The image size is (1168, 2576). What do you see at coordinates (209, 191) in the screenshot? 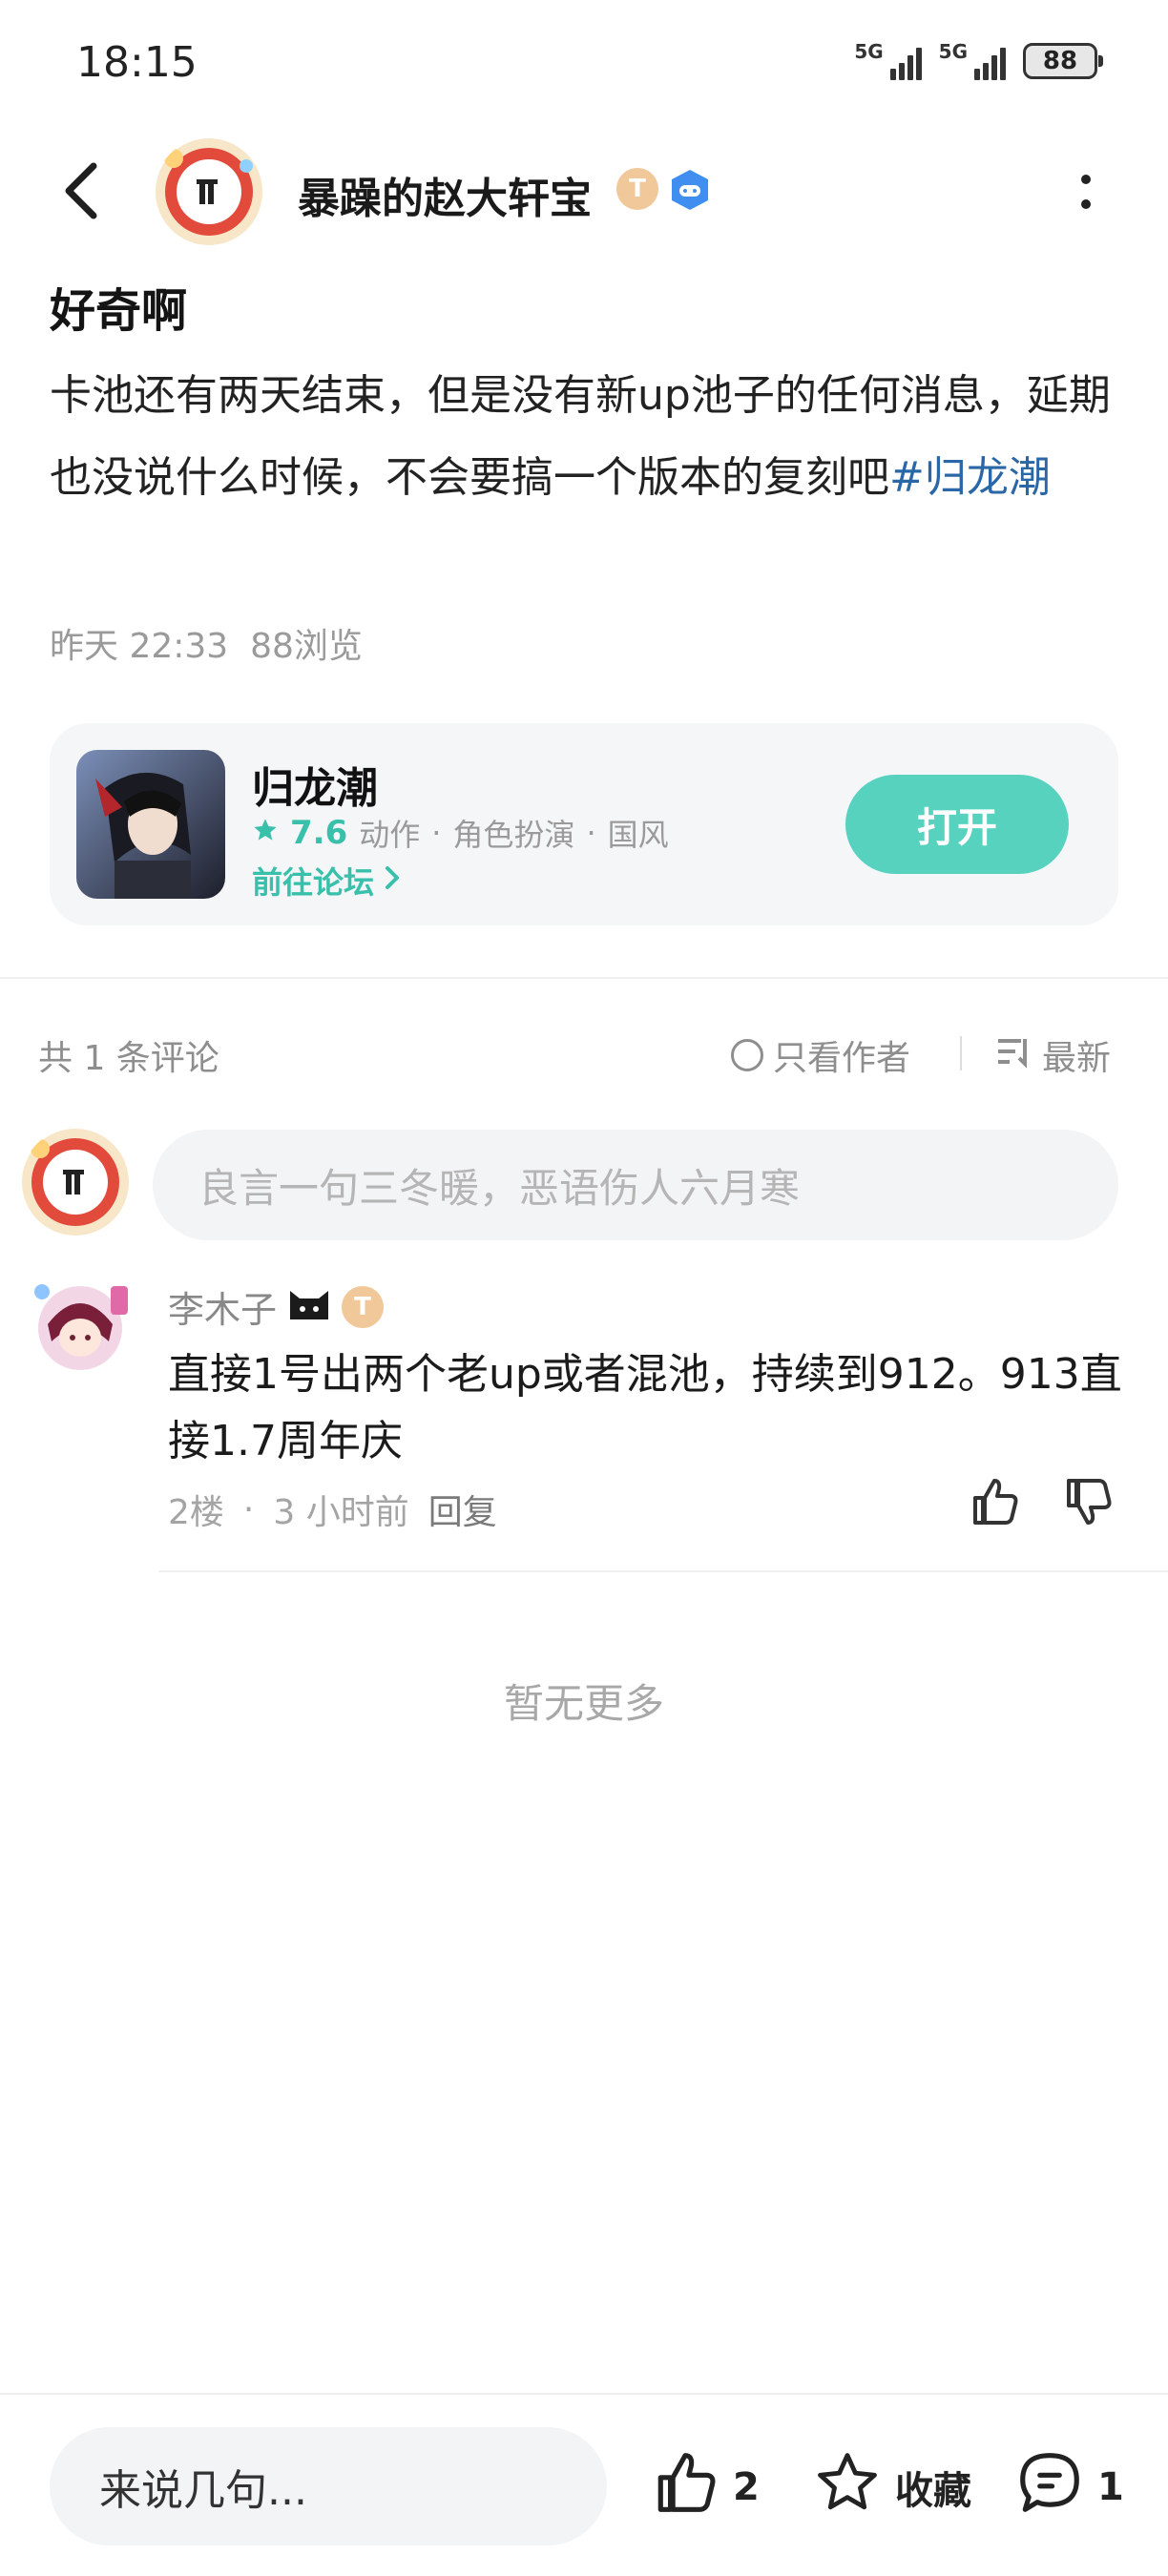
I see `author-avatar` at bounding box center [209, 191].